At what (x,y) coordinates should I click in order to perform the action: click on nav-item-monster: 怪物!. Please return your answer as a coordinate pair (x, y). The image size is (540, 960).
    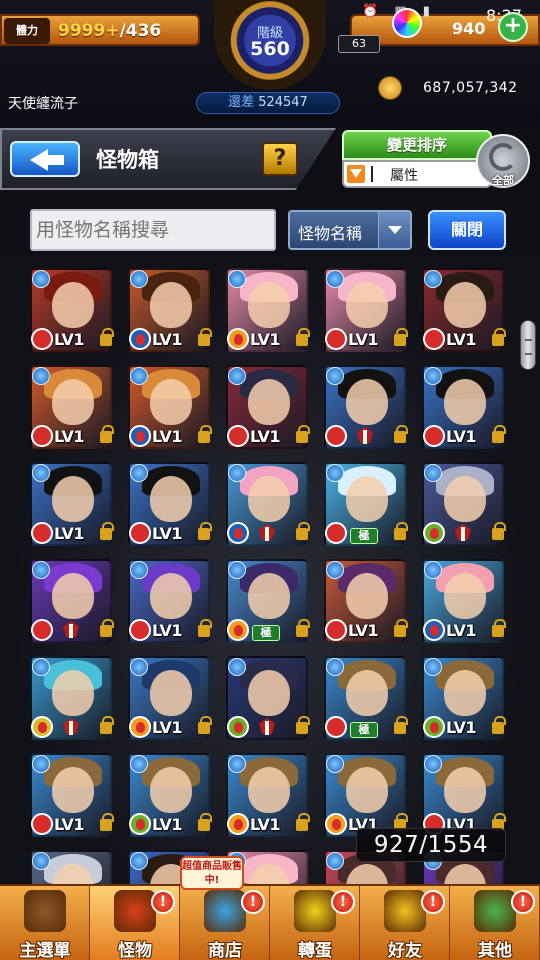
    Looking at the image, I should click on (135, 923).